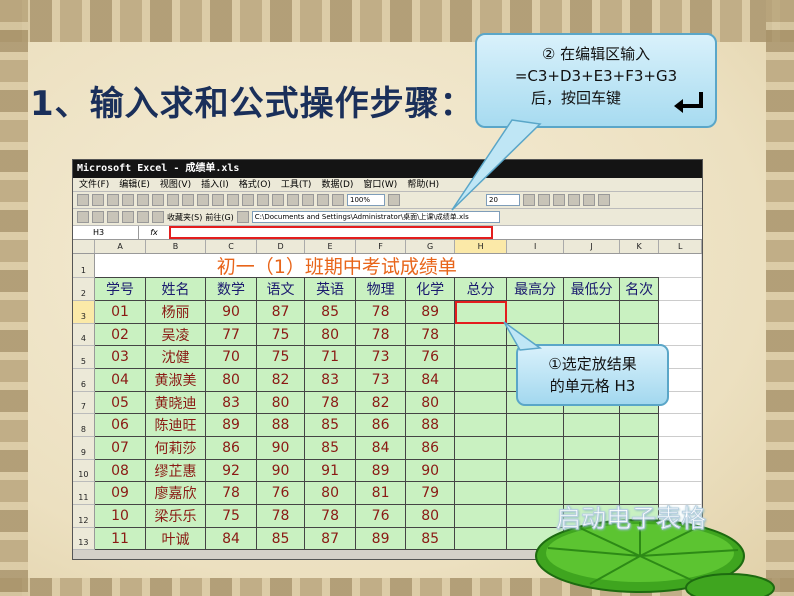 This screenshot has width=794, height=596. I want to click on bold-icon, so click(529, 200).